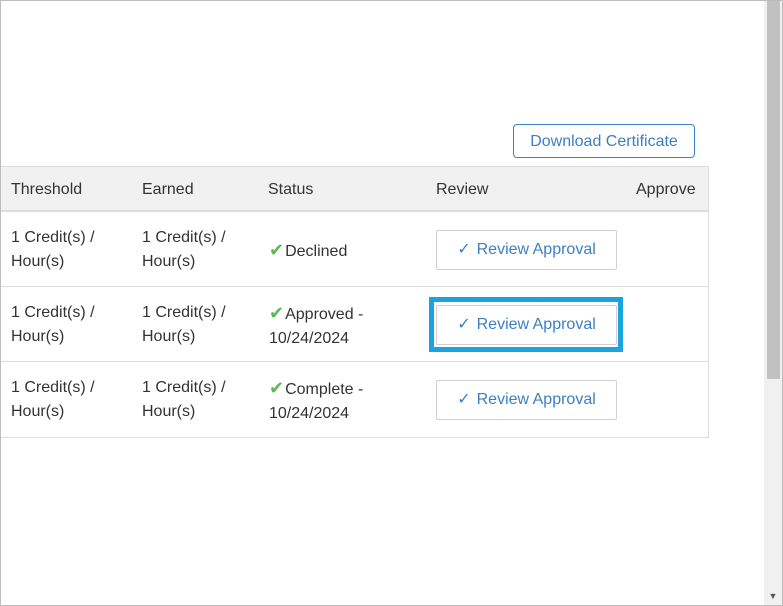 Image resolution: width=783 pixels, height=606 pixels. Describe the element at coordinates (324, 389) in the screenshot. I see `status-text: Complete -` at that location.